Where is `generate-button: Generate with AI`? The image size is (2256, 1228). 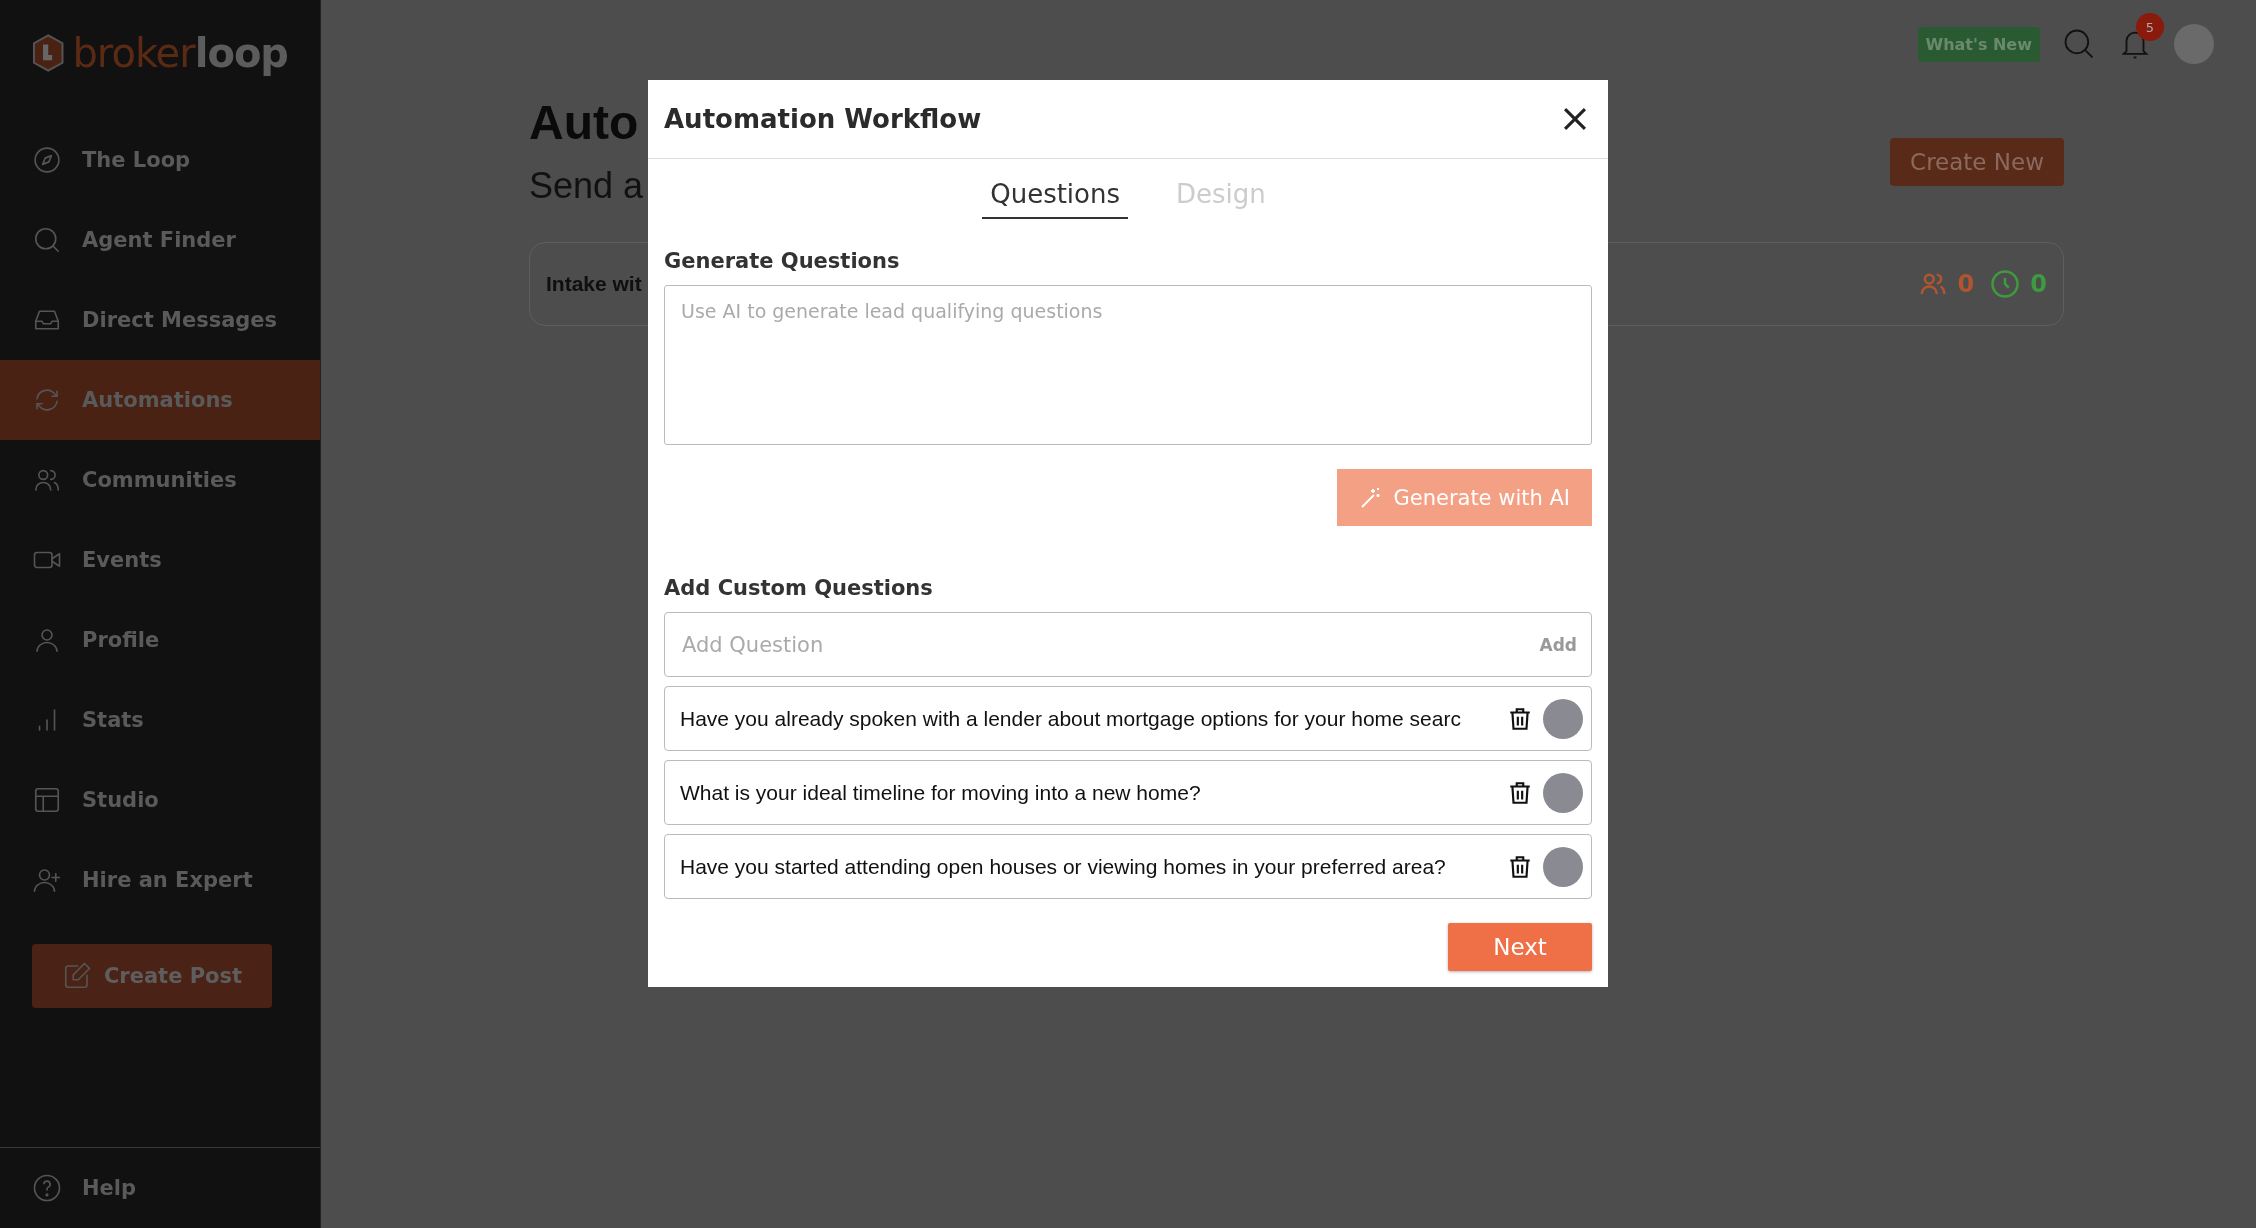
generate-button: Generate with AI is located at coordinates (1464, 497).